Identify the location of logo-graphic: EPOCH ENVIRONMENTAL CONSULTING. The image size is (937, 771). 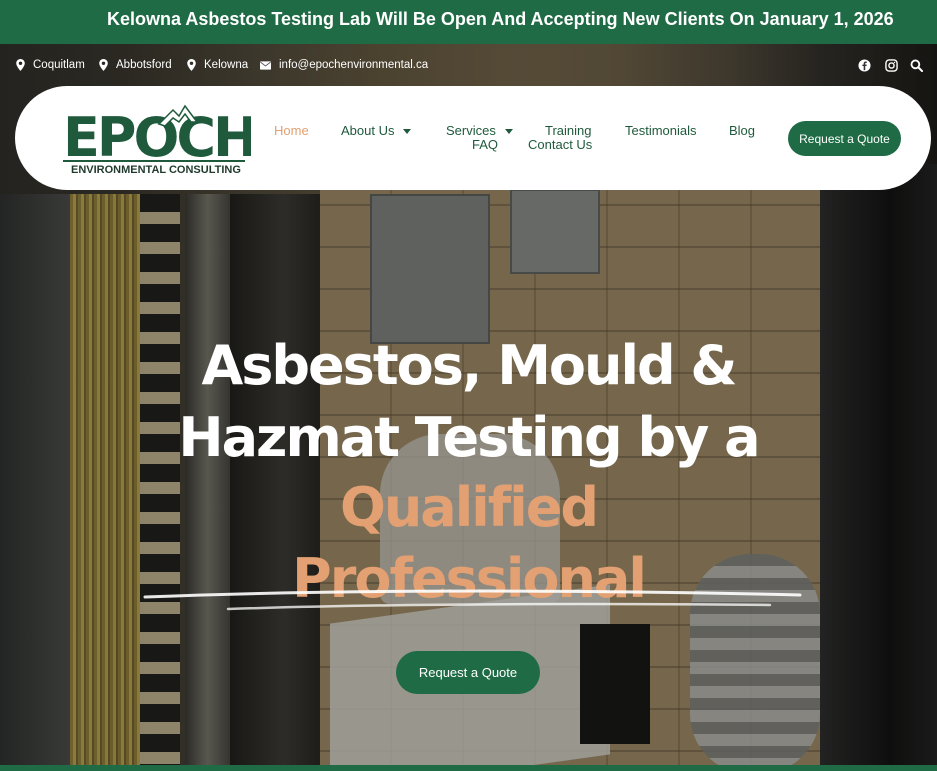
(160, 140).